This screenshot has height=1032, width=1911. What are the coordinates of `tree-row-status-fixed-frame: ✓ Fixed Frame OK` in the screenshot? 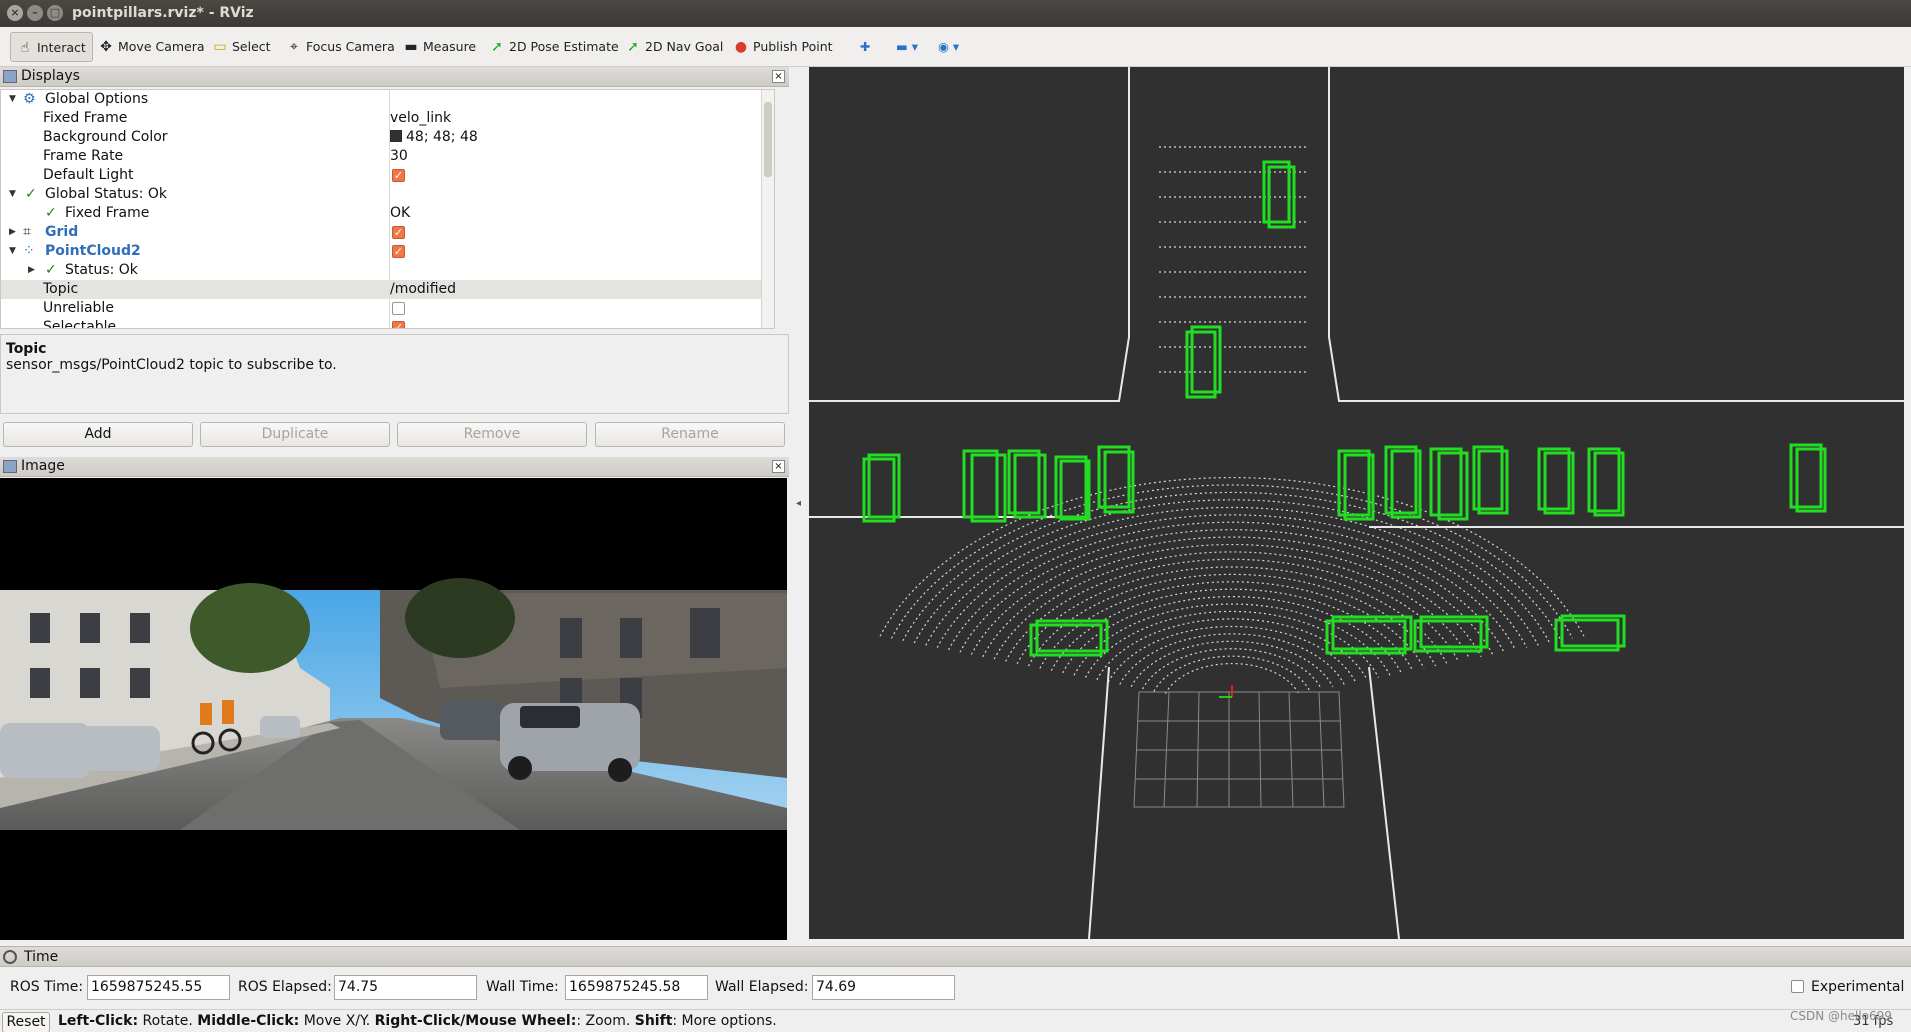 It's located at (387, 213).